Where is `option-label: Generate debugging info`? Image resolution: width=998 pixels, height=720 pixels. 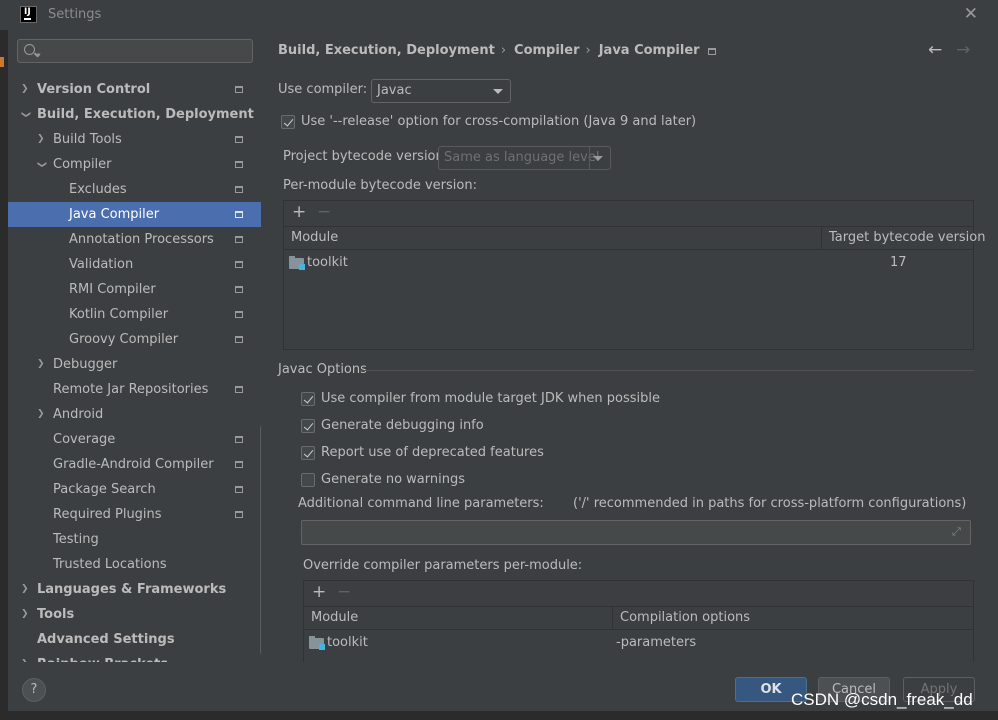 option-label: Generate debugging info is located at coordinates (402, 425).